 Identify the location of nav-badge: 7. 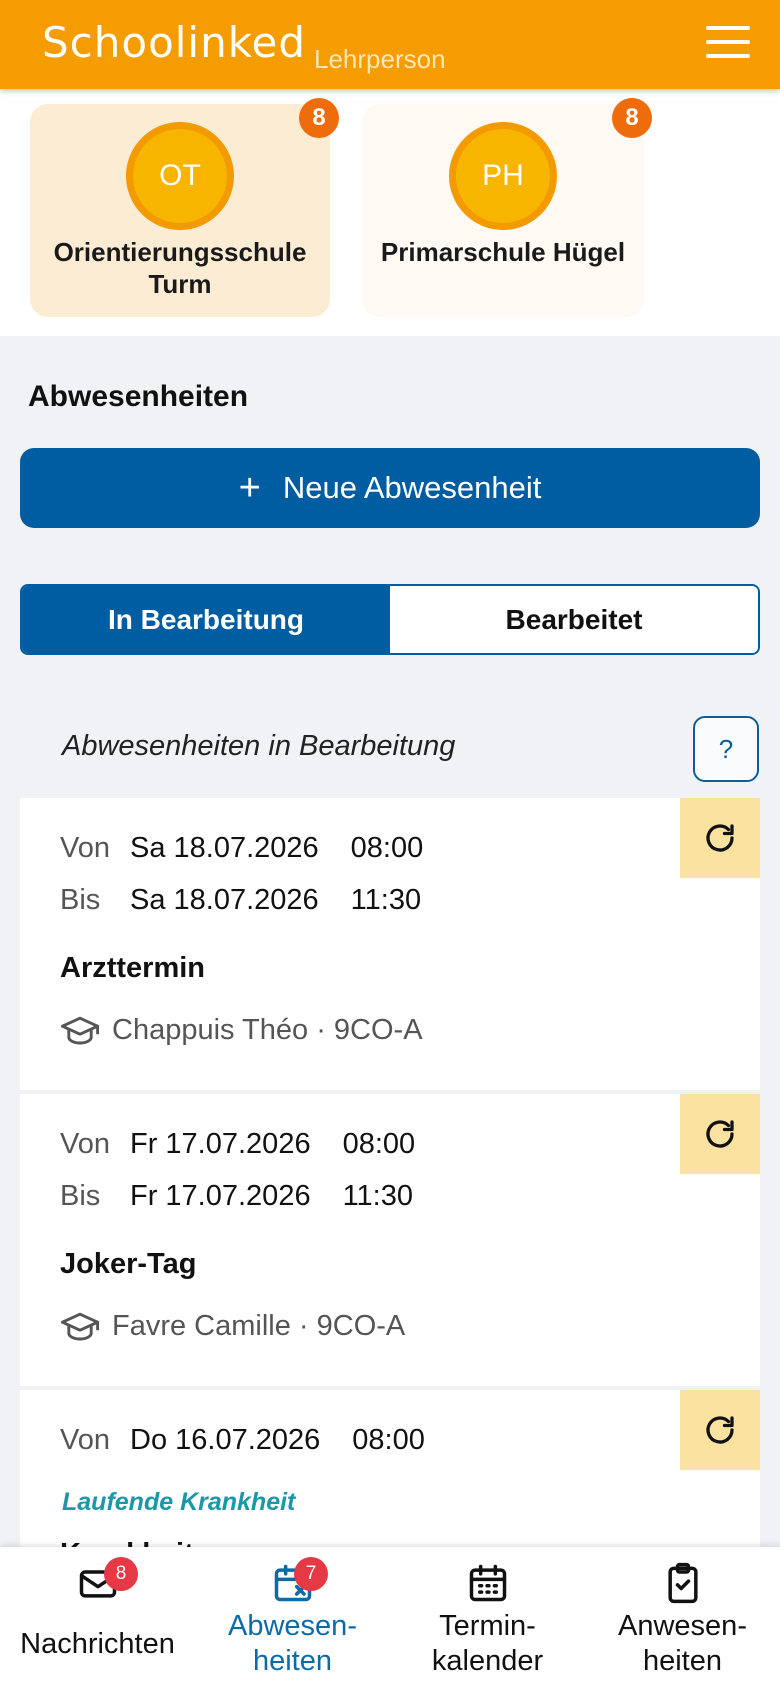
(311, 1574).